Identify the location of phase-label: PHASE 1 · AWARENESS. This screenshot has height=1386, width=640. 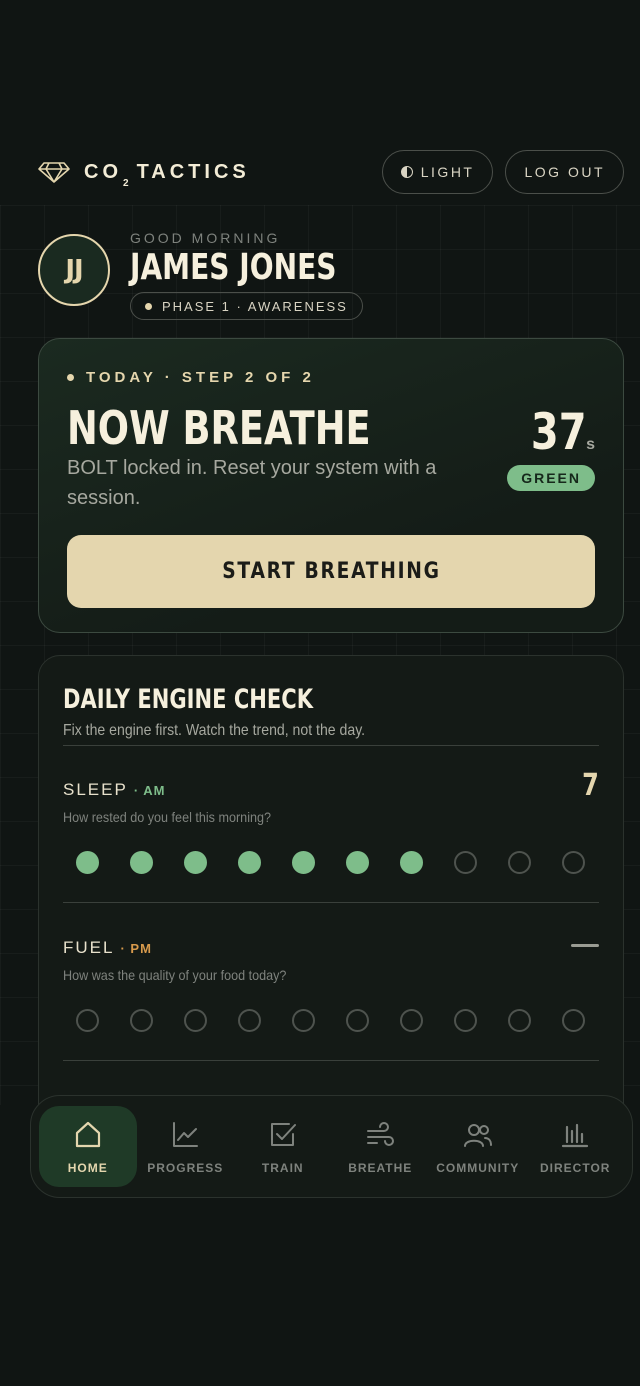
(255, 306).